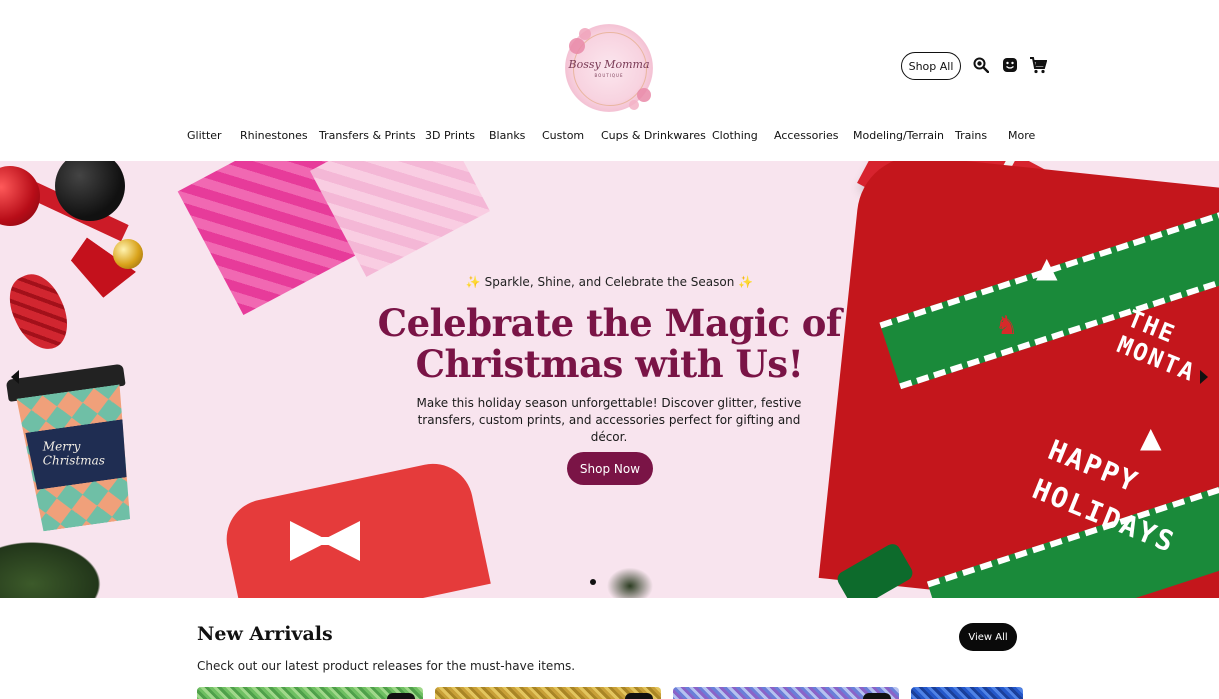 The width and height of the screenshot is (1219, 699). I want to click on nav-item-accessories: Accessories, so click(806, 135).